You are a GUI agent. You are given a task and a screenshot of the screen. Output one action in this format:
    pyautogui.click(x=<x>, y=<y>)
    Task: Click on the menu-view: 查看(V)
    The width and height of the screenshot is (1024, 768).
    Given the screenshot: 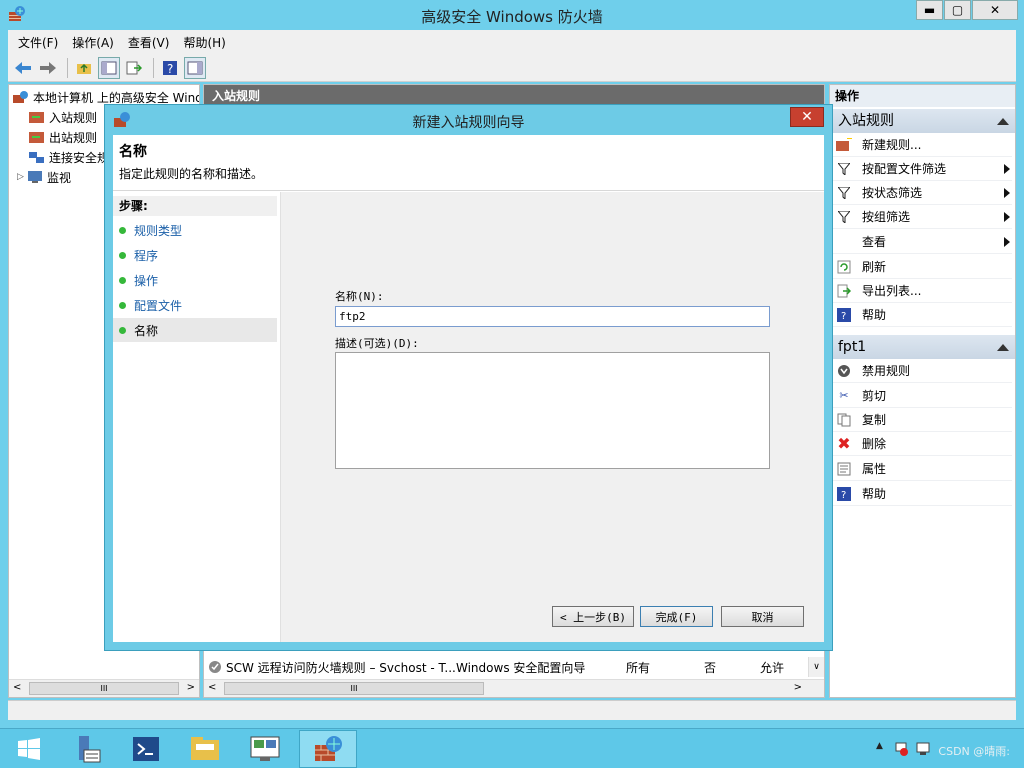 What is the action you would take?
    pyautogui.click(x=149, y=42)
    